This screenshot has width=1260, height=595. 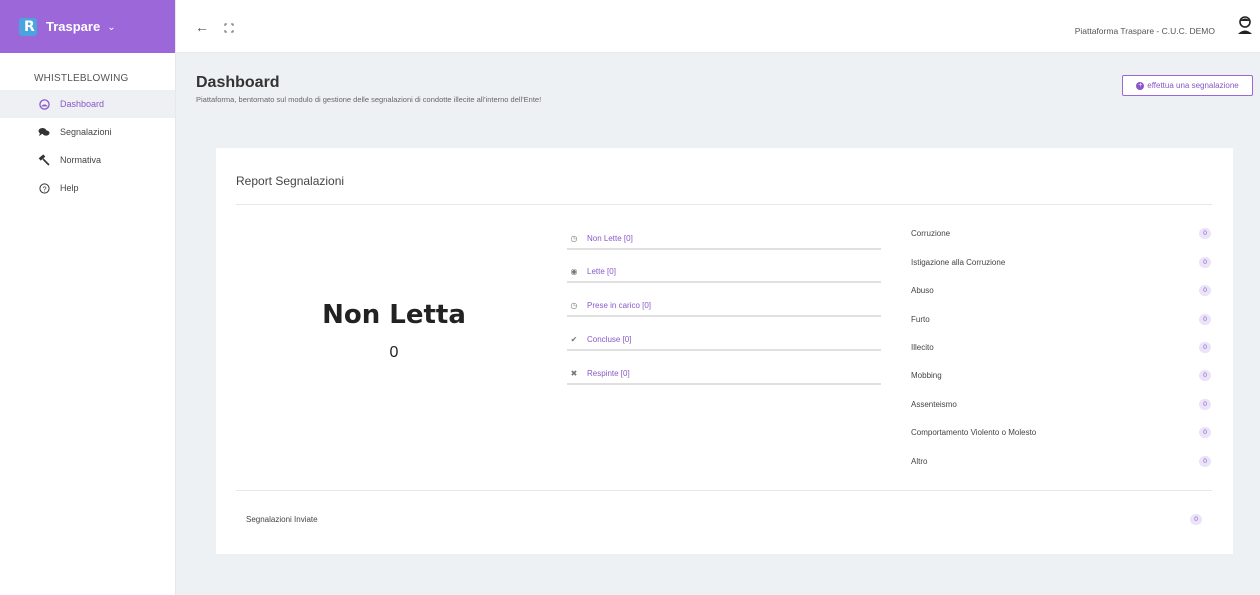 I want to click on sidebar-item-label: Normativa, so click(x=81, y=160).